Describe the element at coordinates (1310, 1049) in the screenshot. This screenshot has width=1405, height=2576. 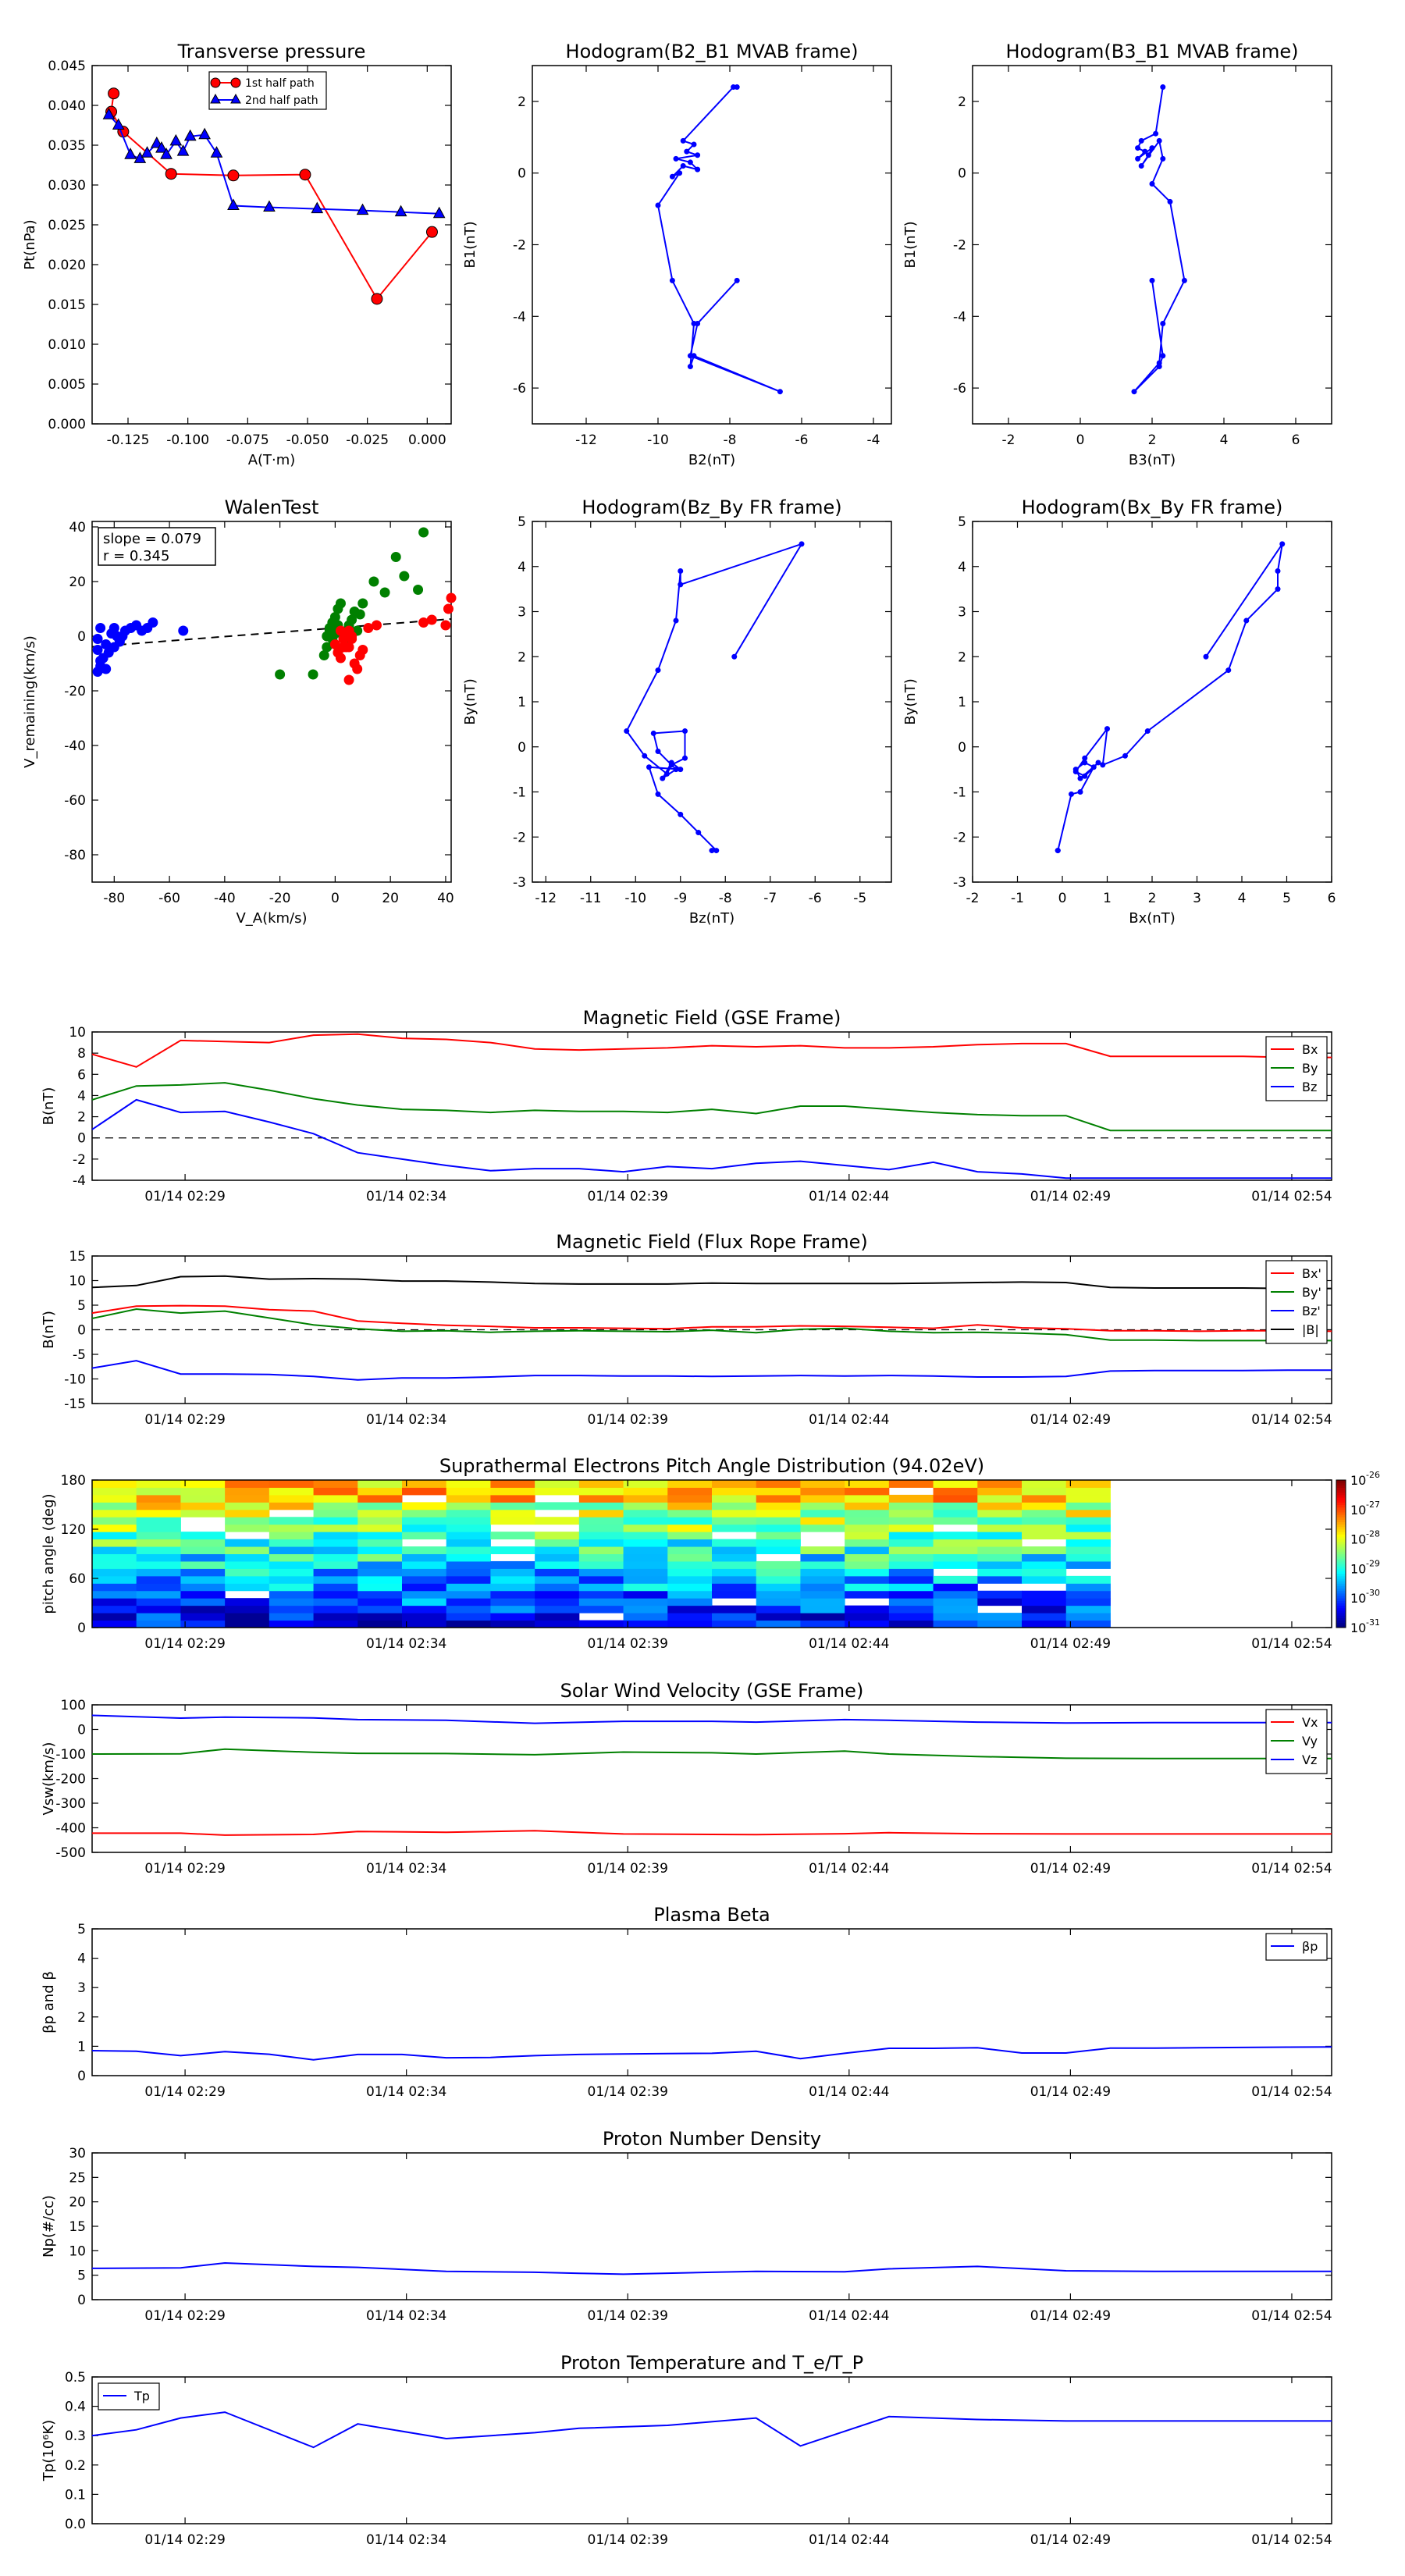
I see `legend-label: Bx` at that location.